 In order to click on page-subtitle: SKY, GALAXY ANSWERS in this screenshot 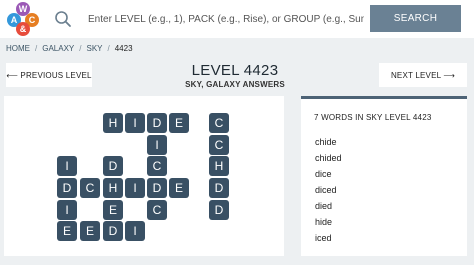, I will do `click(235, 84)`.